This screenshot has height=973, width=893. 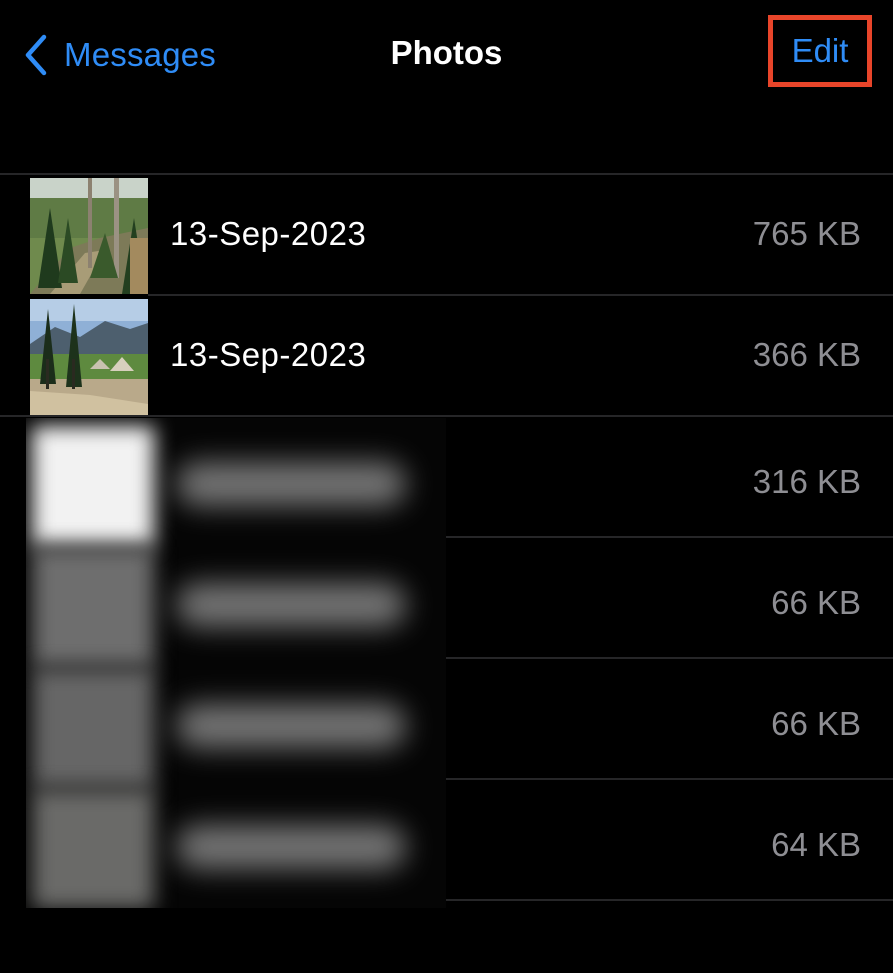 I want to click on file-size: 316 KB, so click(x=806, y=481).